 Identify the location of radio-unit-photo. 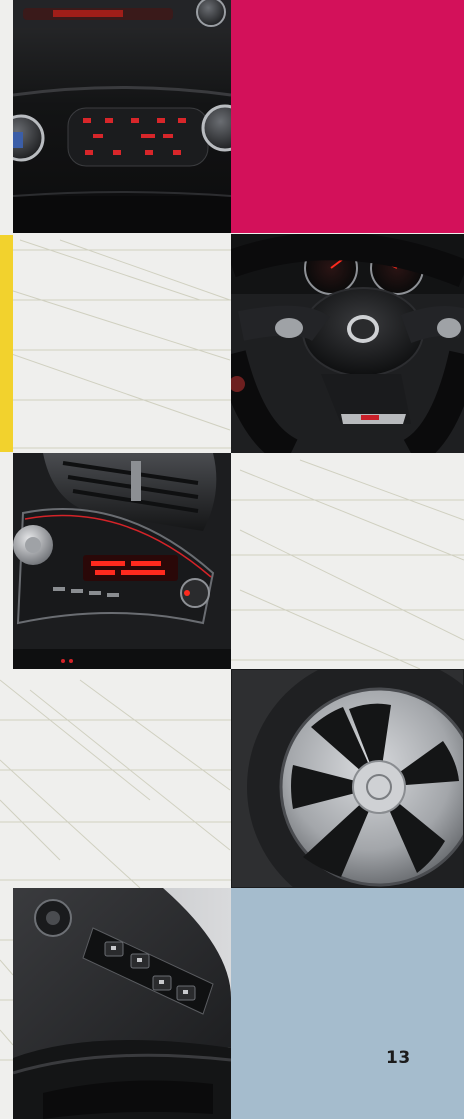
(122, 561).